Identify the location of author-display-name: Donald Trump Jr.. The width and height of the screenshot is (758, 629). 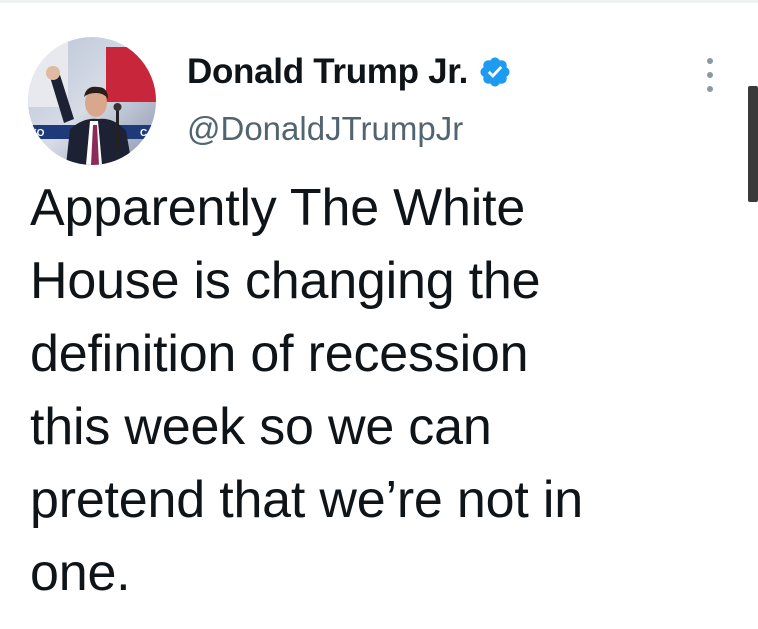
(327, 72).